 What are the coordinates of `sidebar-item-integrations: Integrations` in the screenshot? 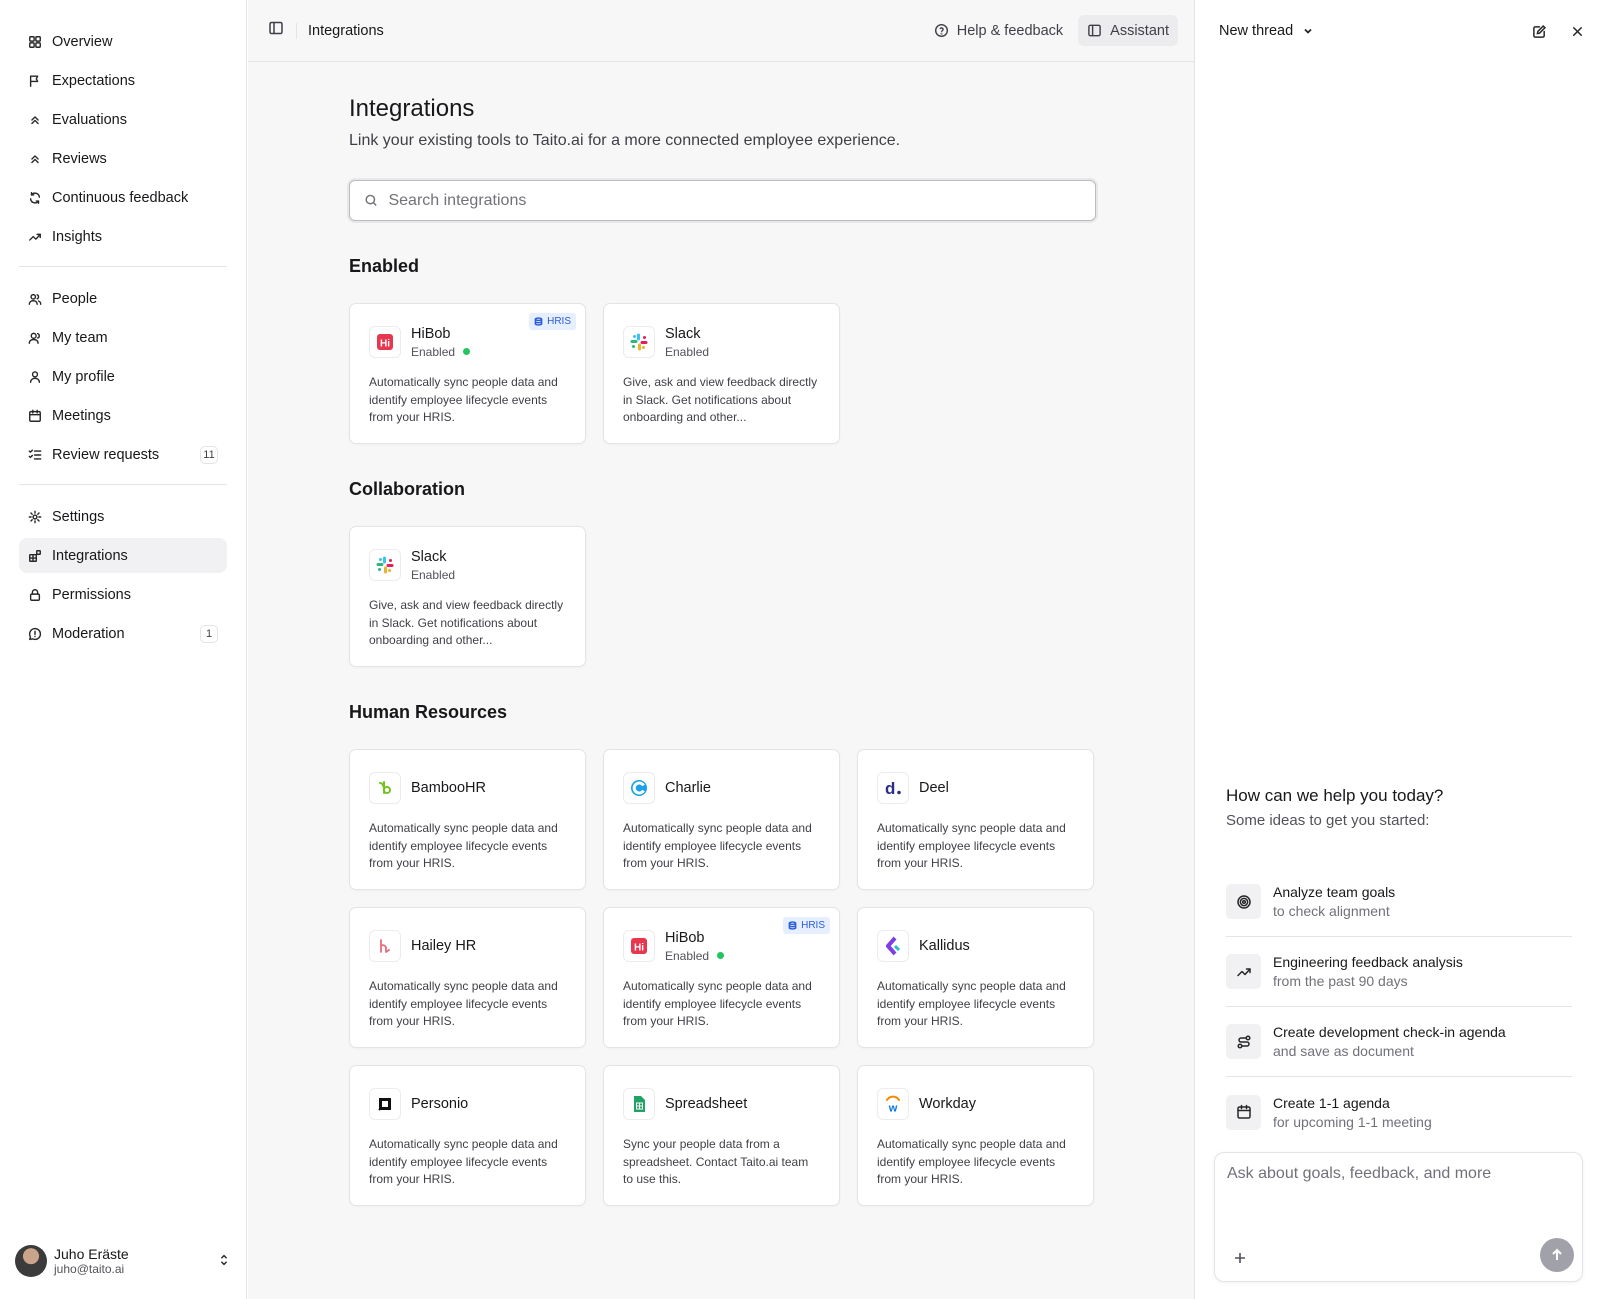 It's located at (123, 555).